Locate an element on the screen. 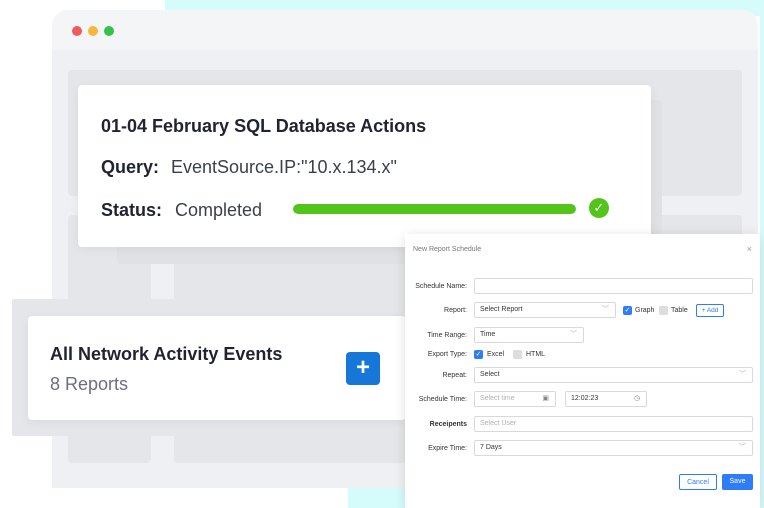  time-range-select: Time ﹀ is located at coordinates (529, 335).